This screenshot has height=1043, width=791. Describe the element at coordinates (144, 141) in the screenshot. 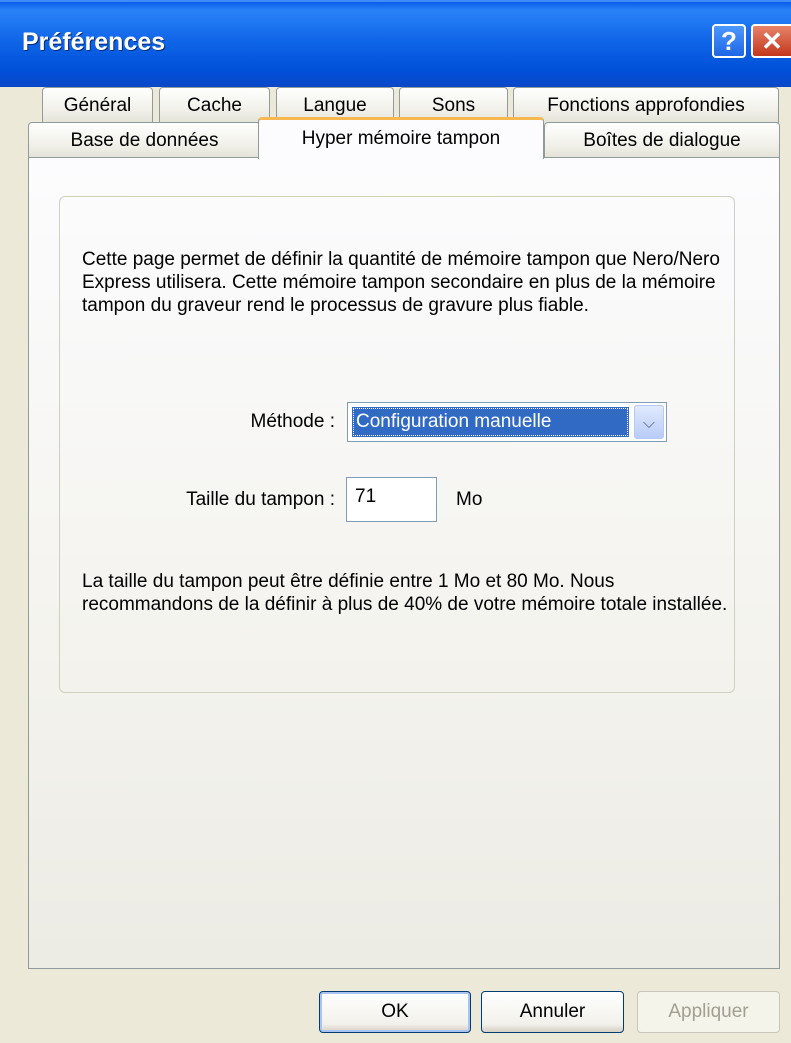

I see `tab-base-de-donnees: Base de données` at that location.